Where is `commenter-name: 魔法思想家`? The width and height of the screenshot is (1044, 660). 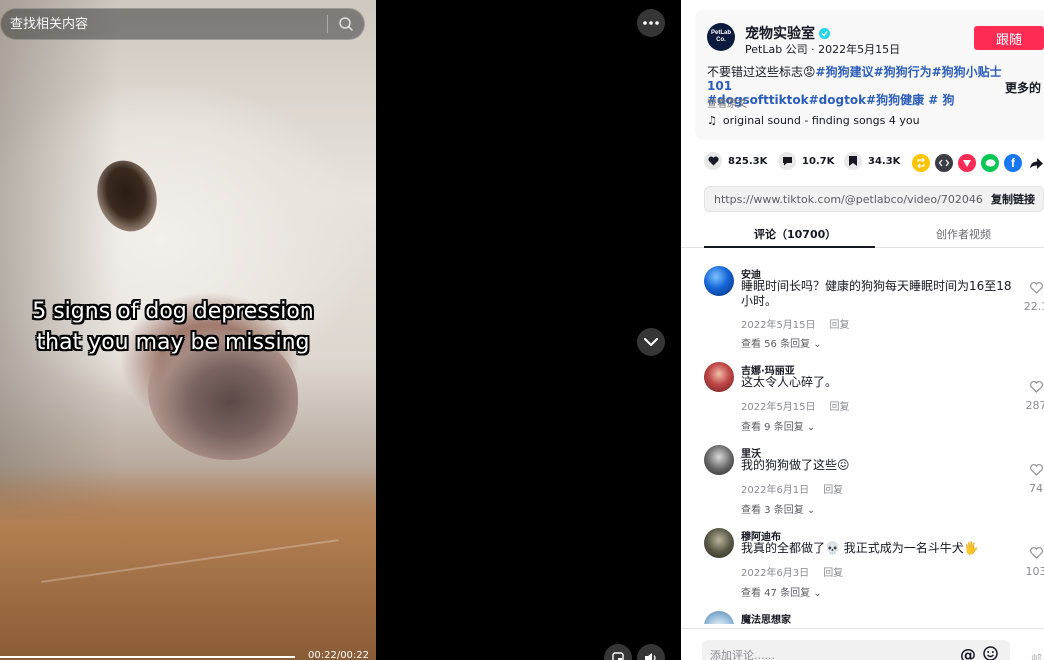 commenter-name: 魔法思想家 is located at coordinates (766, 617).